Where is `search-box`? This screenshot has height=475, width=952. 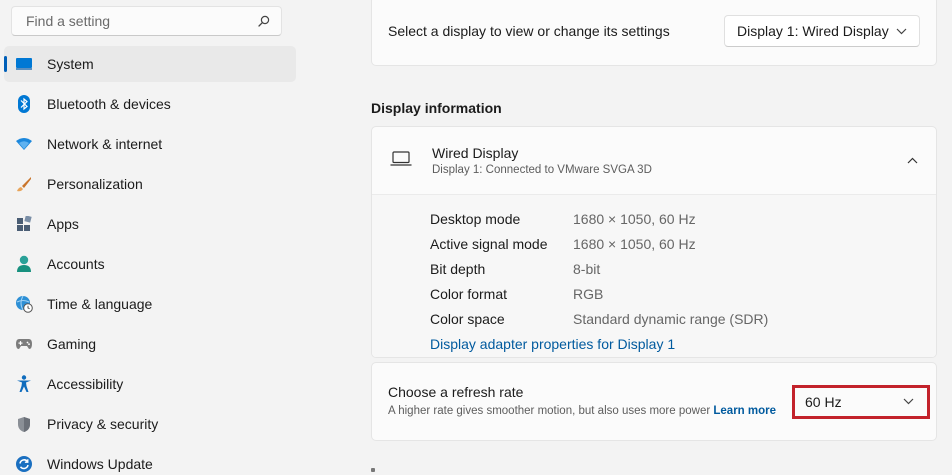 search-box is located at coordinates (146, 21).